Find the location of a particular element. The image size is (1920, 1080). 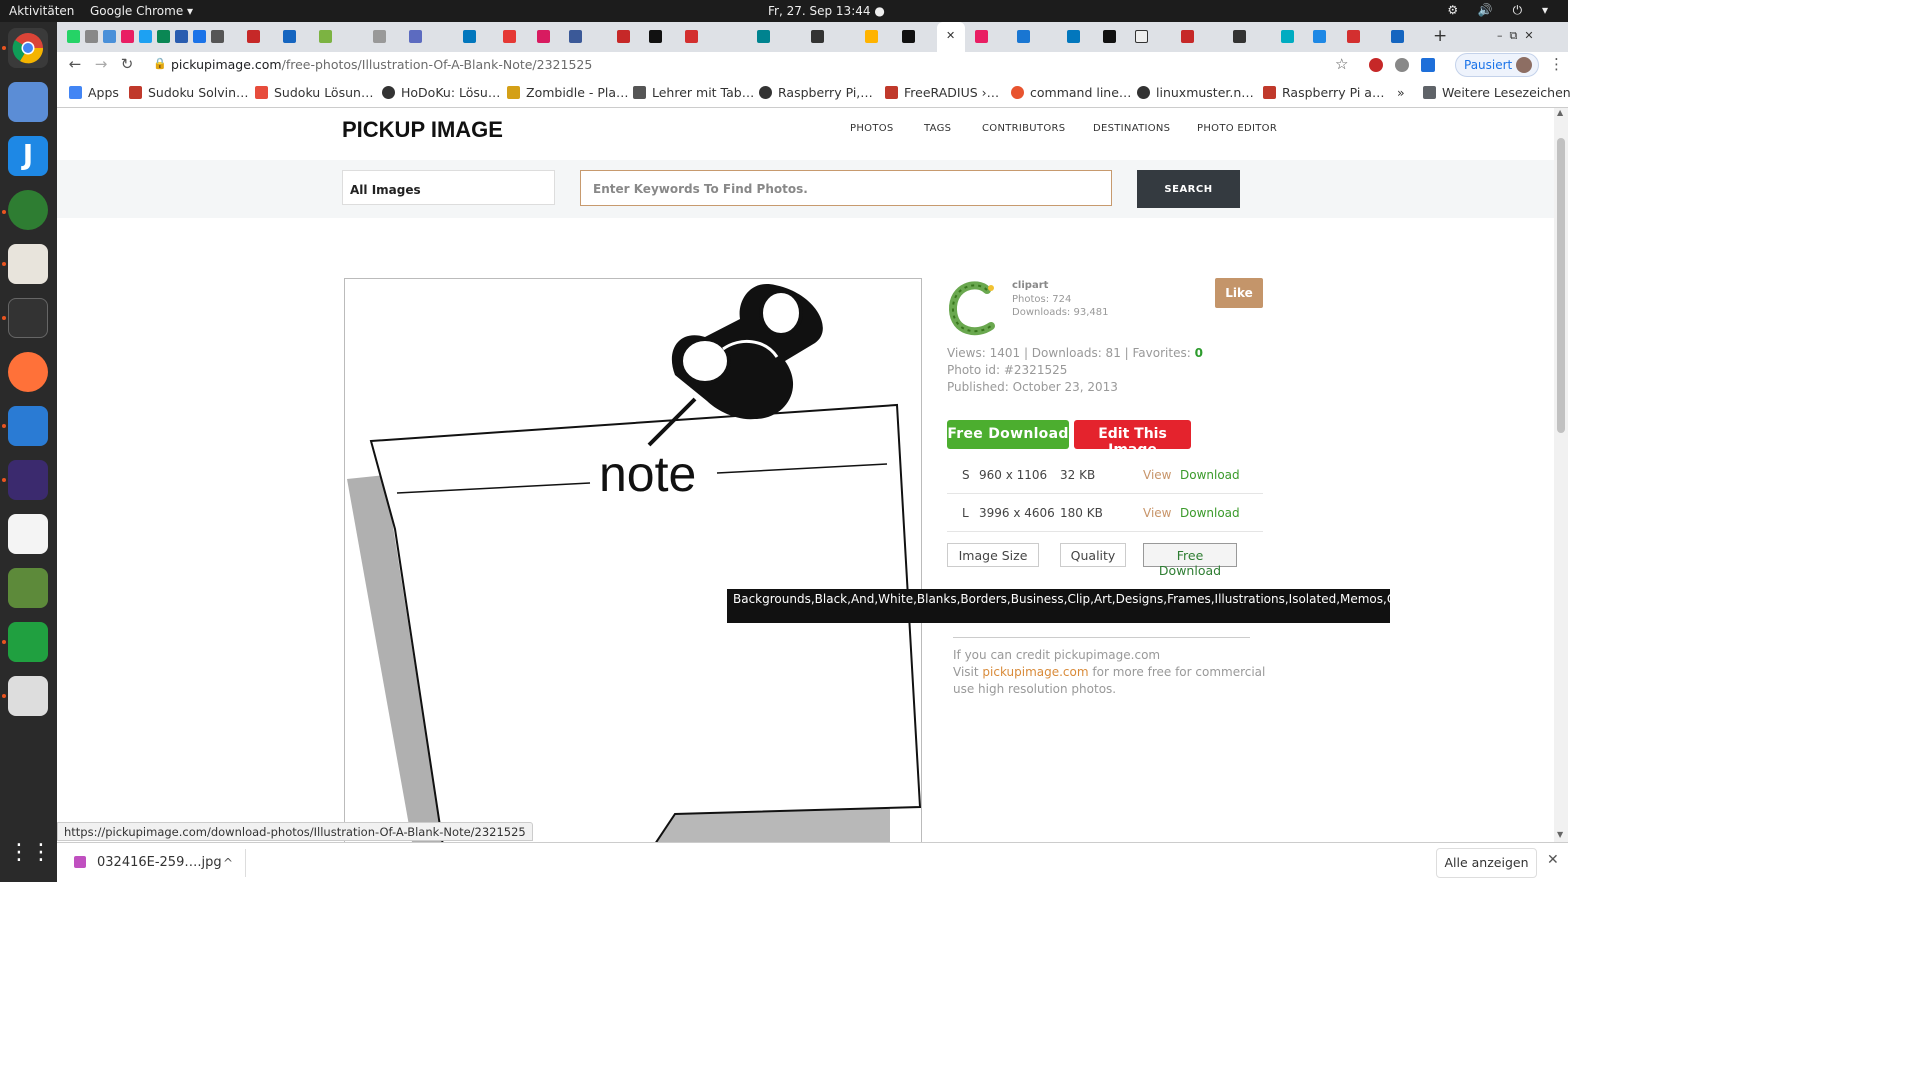

free-download-button: Free Download is located at coordinates (1008, 434).